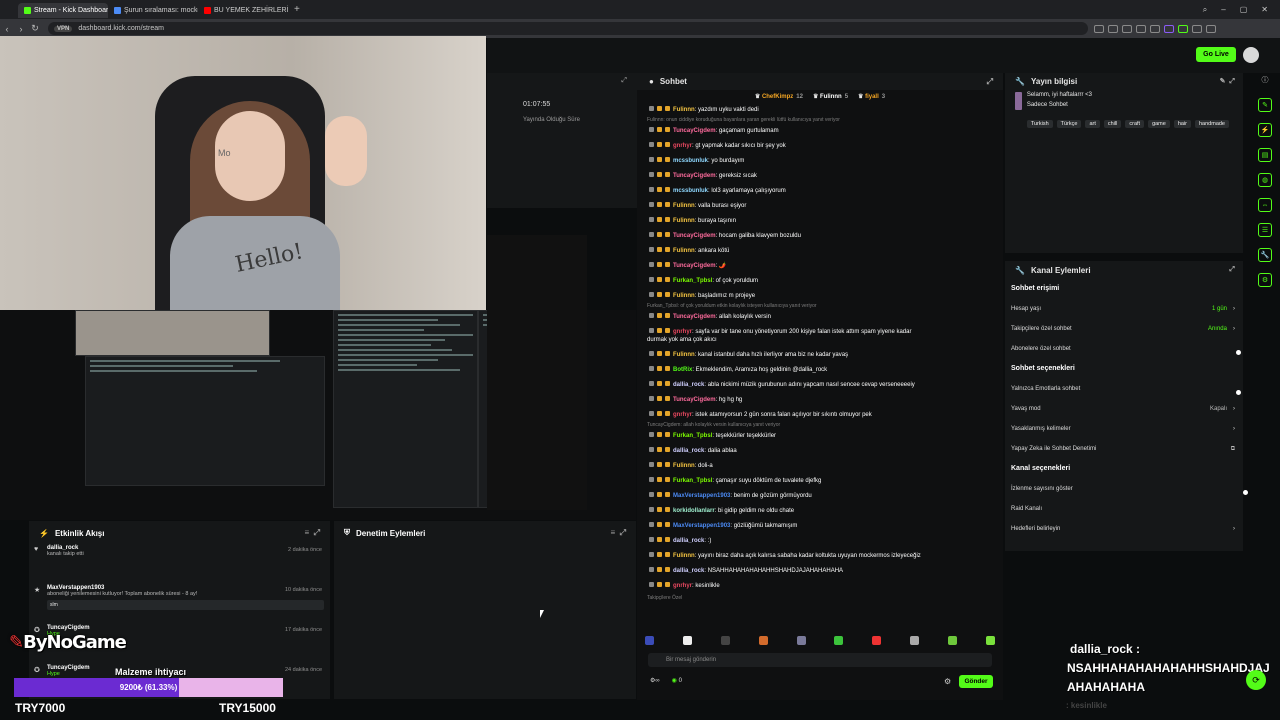  I want to click on chat-message: mcssbunluk: yo burdayım, so click(820, 160).